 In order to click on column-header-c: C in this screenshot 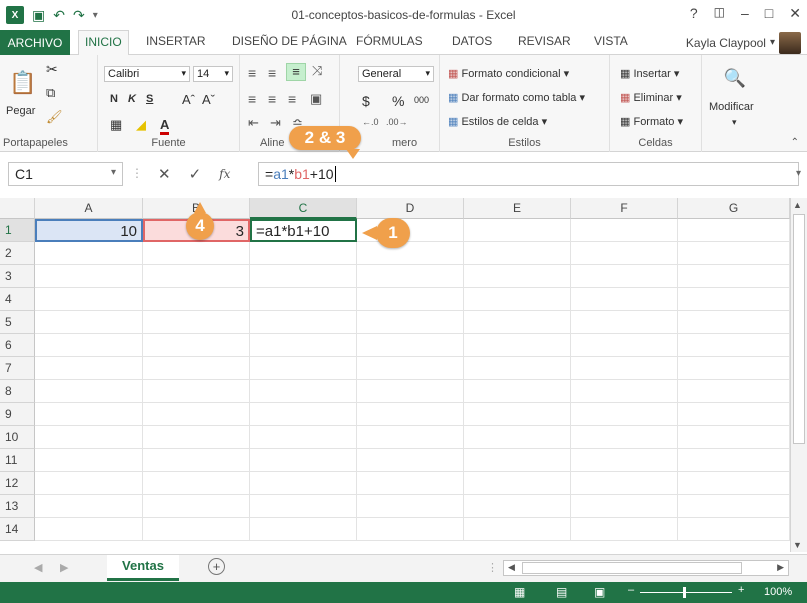, I will do `click(303, 208)`.